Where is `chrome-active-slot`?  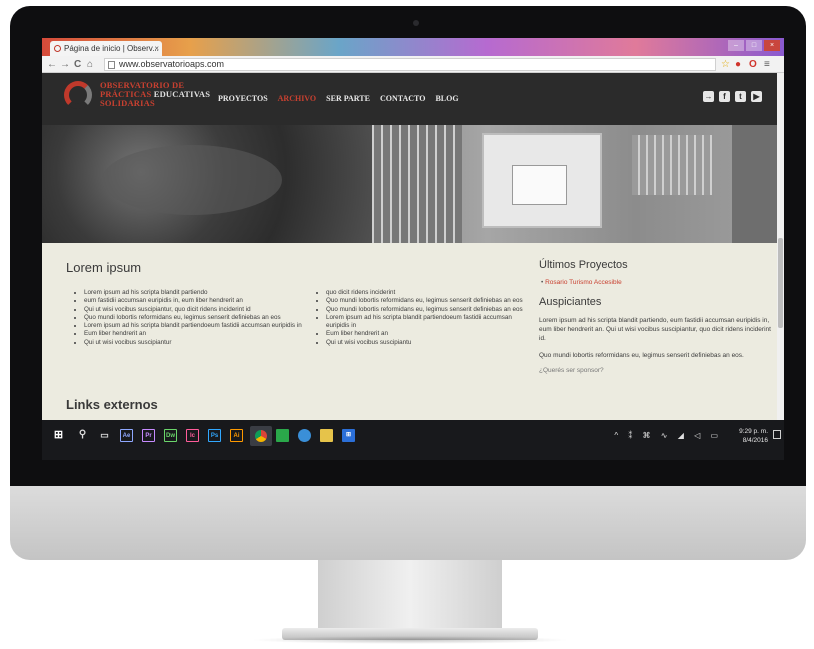
chrome-active-slot is located at coordinates (261, 436).